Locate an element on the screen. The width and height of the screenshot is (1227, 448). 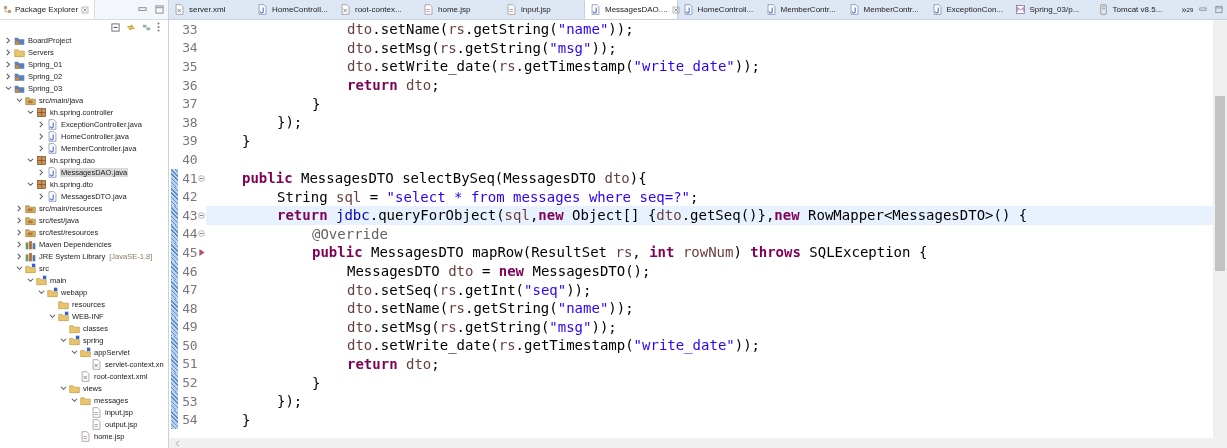
collapse-all-icon is located at coordinates (115, 27).